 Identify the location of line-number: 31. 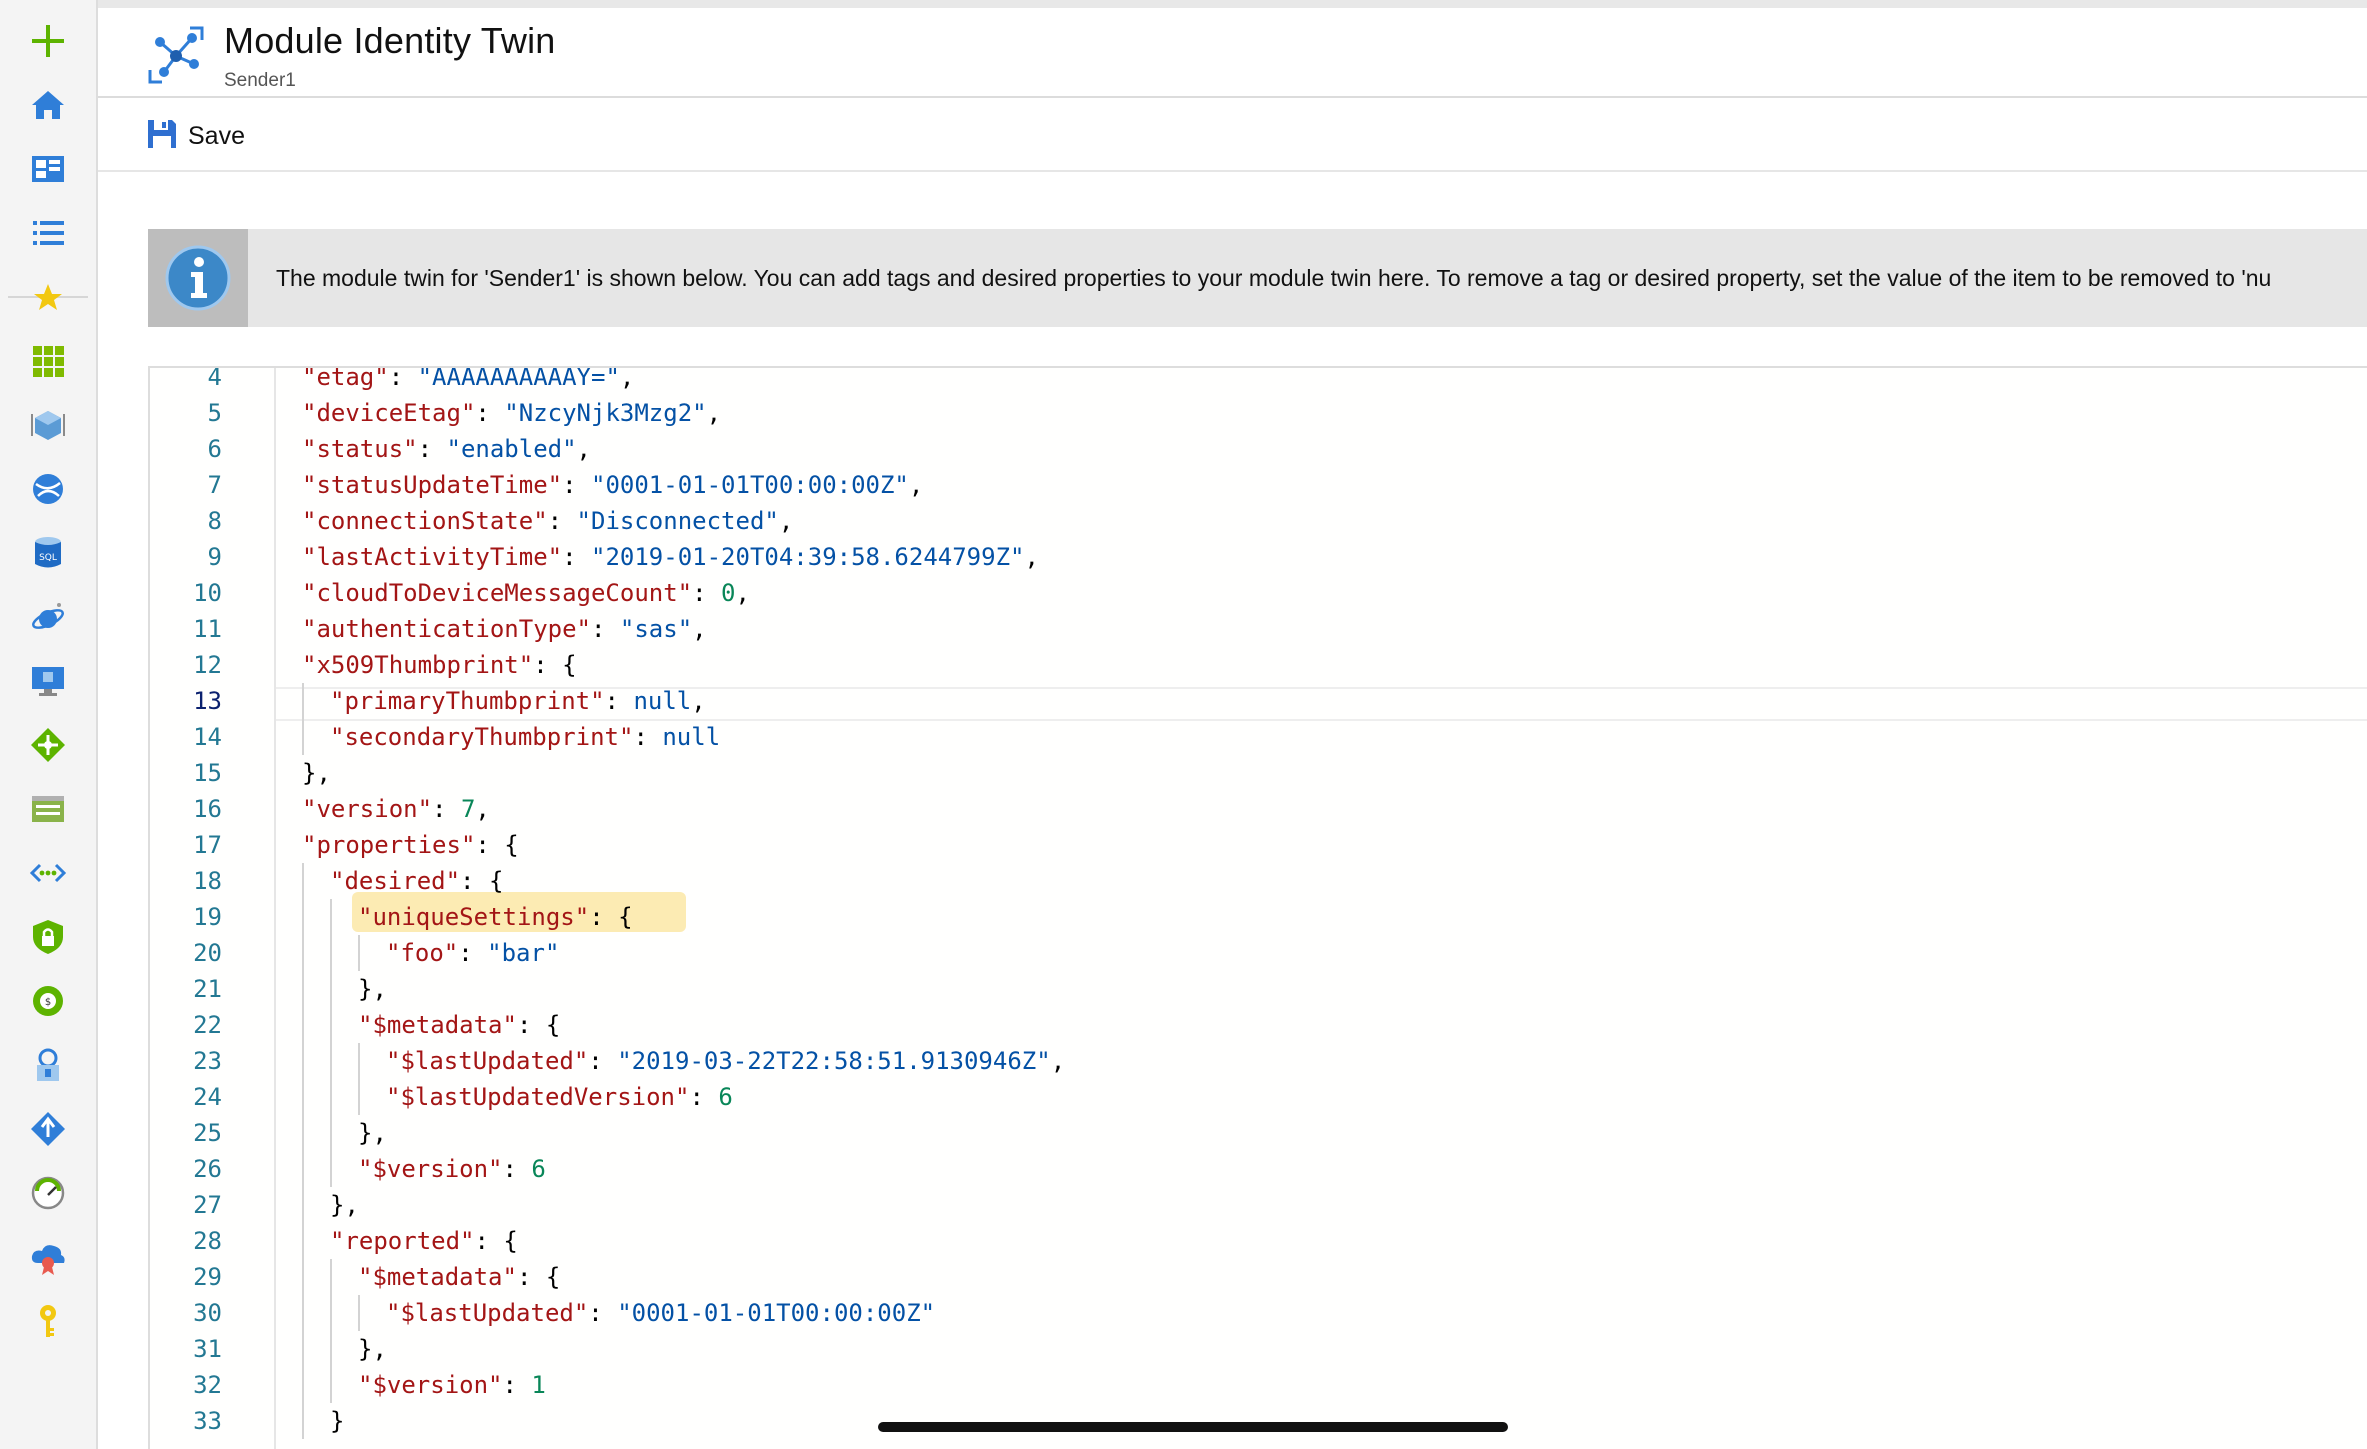
(207, 1349).